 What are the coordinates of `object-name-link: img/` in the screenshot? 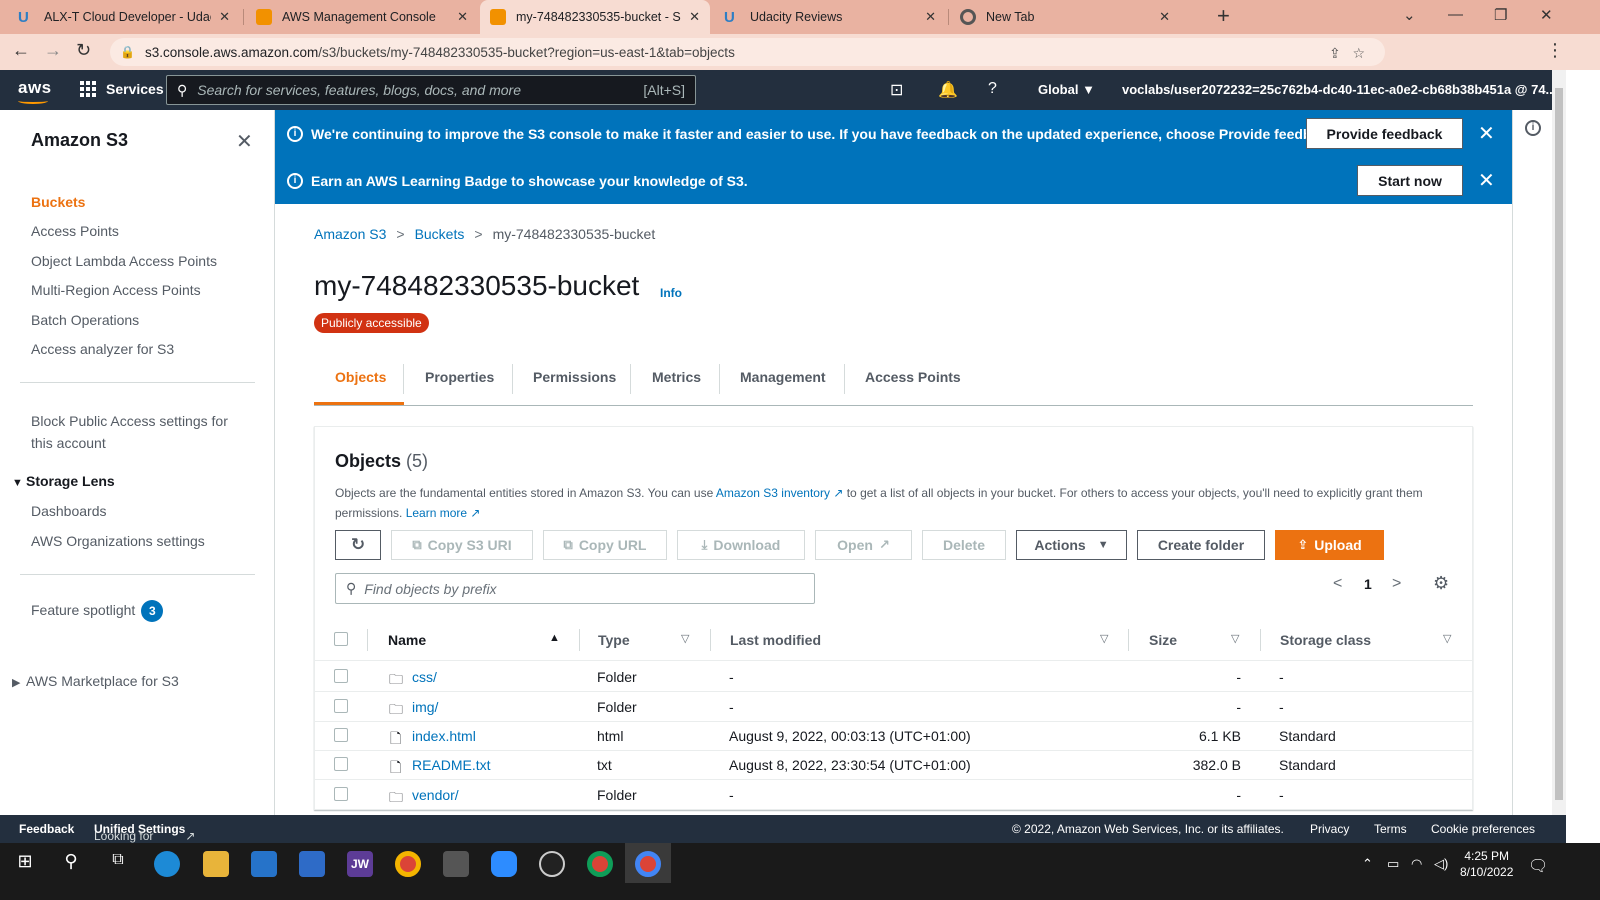 It's located at (425, 707).